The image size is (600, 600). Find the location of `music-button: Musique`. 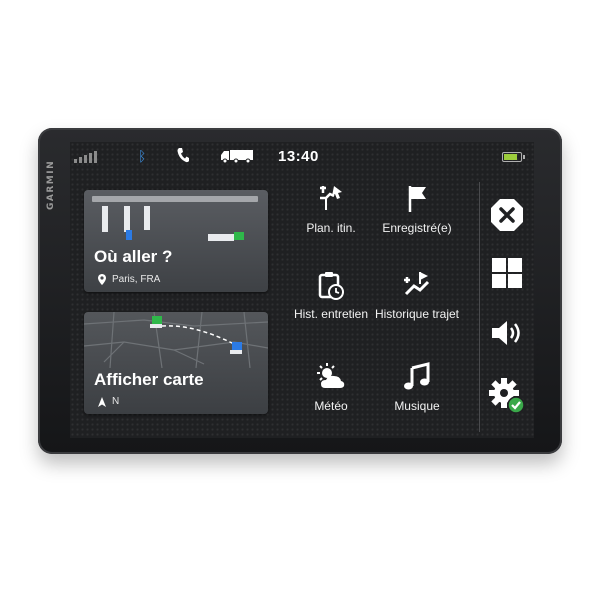

music-button: Musique is located at coordinates (417, 400).